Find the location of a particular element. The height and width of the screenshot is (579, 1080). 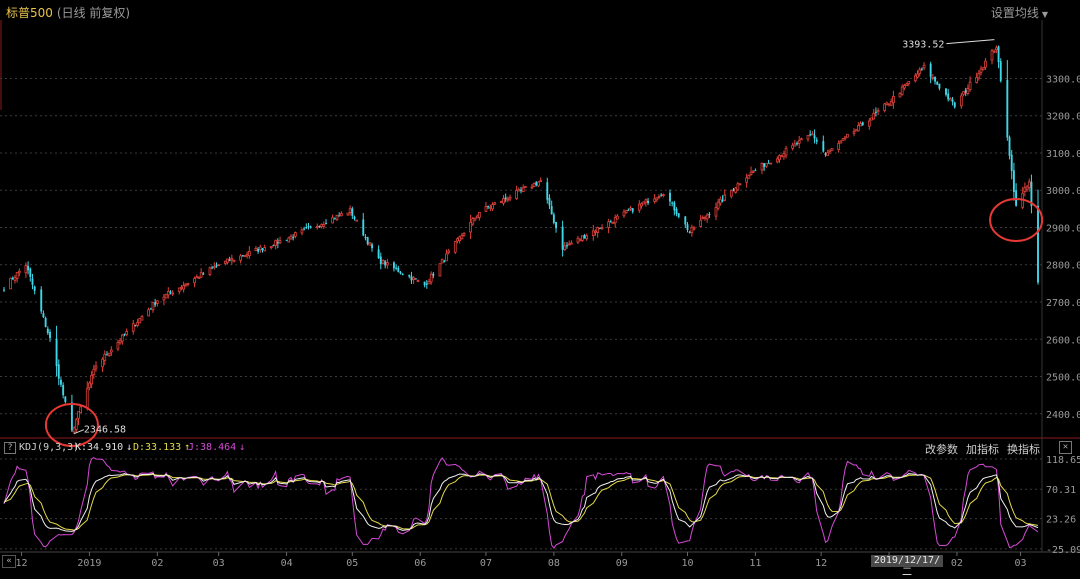

kdj-name: KDJ(9,3,3) is located at coordinates (49, 447).